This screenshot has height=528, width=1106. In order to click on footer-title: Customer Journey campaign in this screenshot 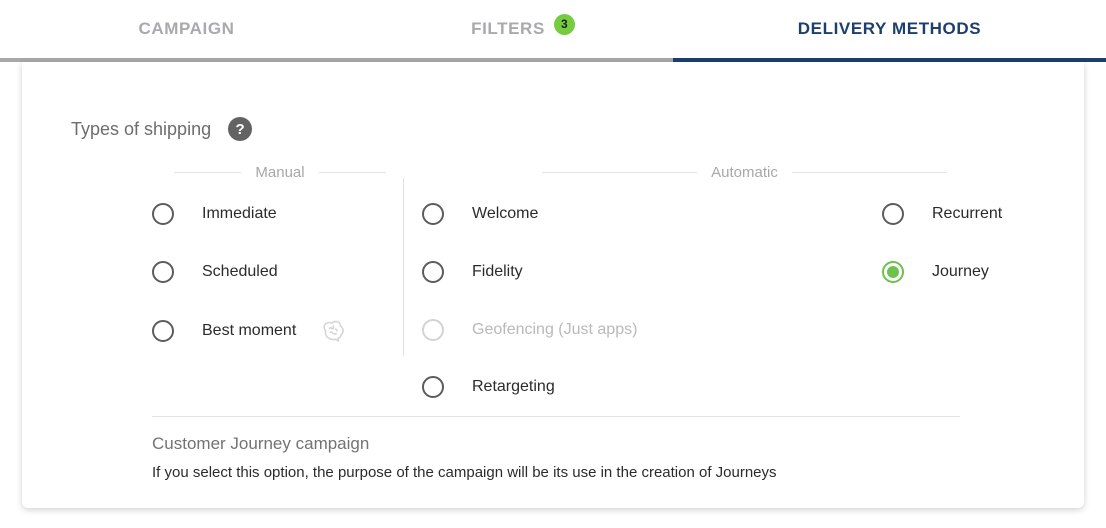, I will do `click(261, 443)`.